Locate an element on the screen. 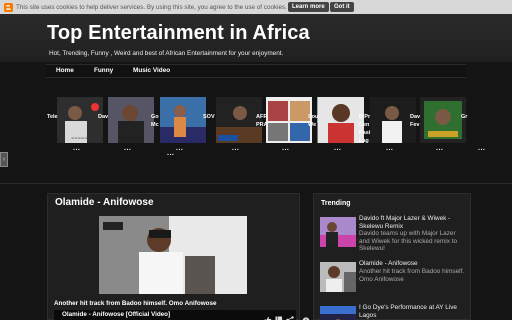 This screenshot has width=512, height=320. trending-item: I Go Dye's Performance at AY Live Lagos is located at coordinates (394, 312).